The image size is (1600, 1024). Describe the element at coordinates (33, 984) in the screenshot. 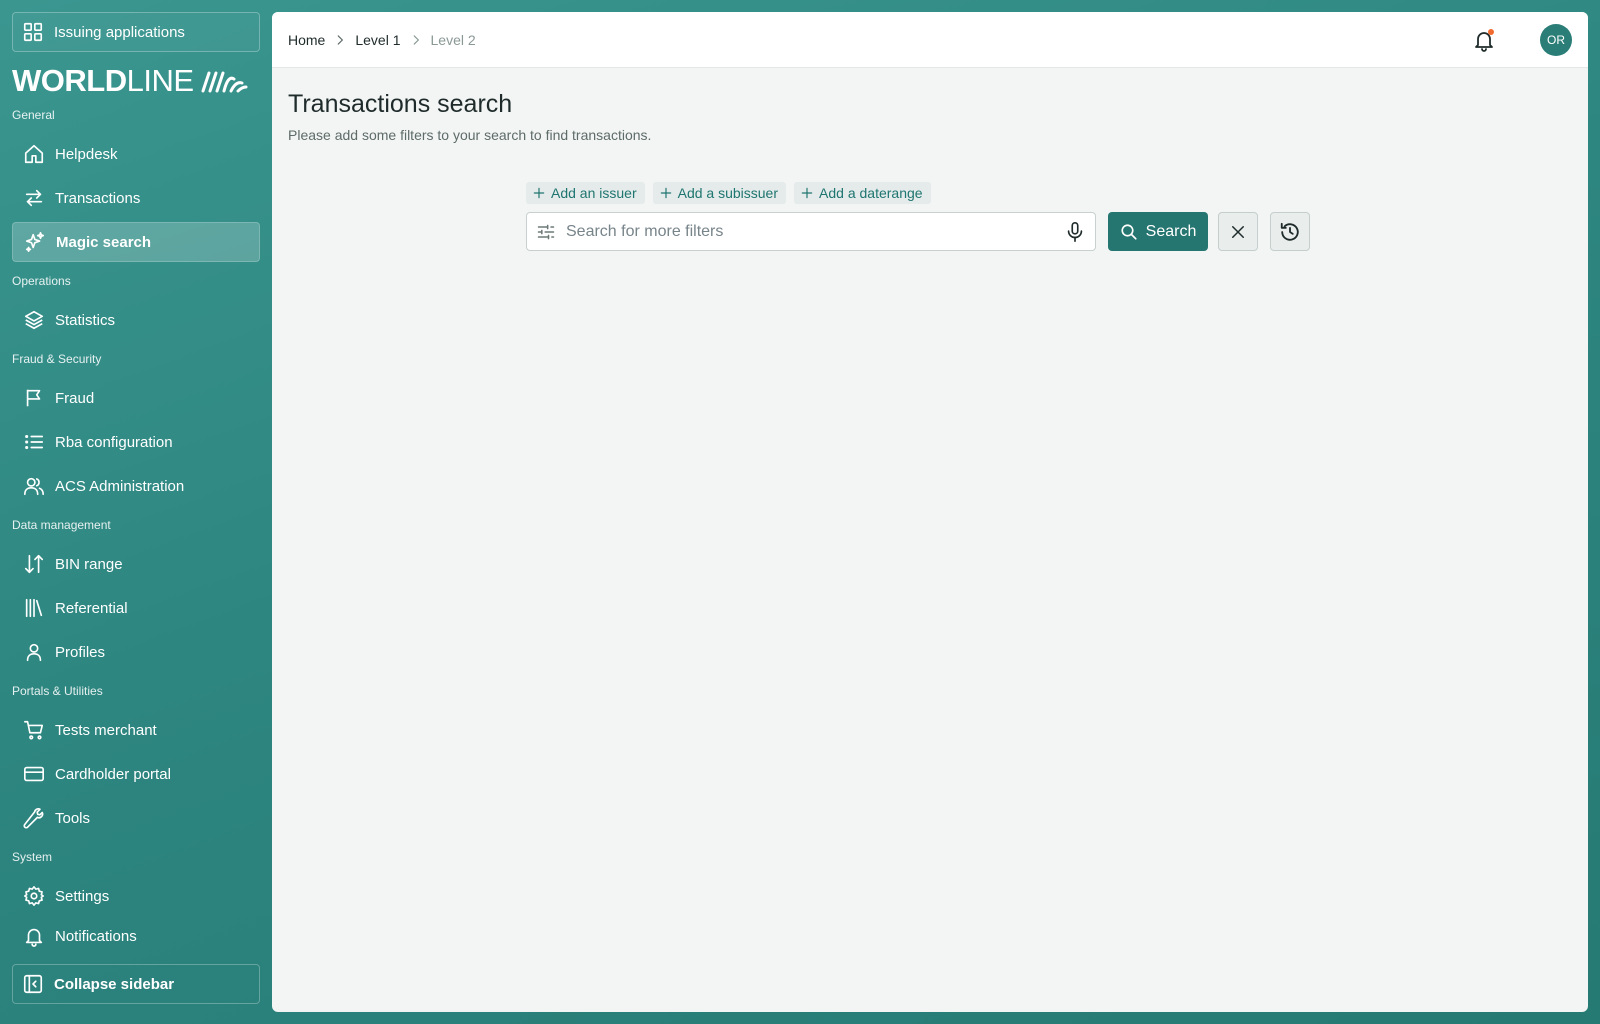

I see `sidebar-collapse-icon` at that location.